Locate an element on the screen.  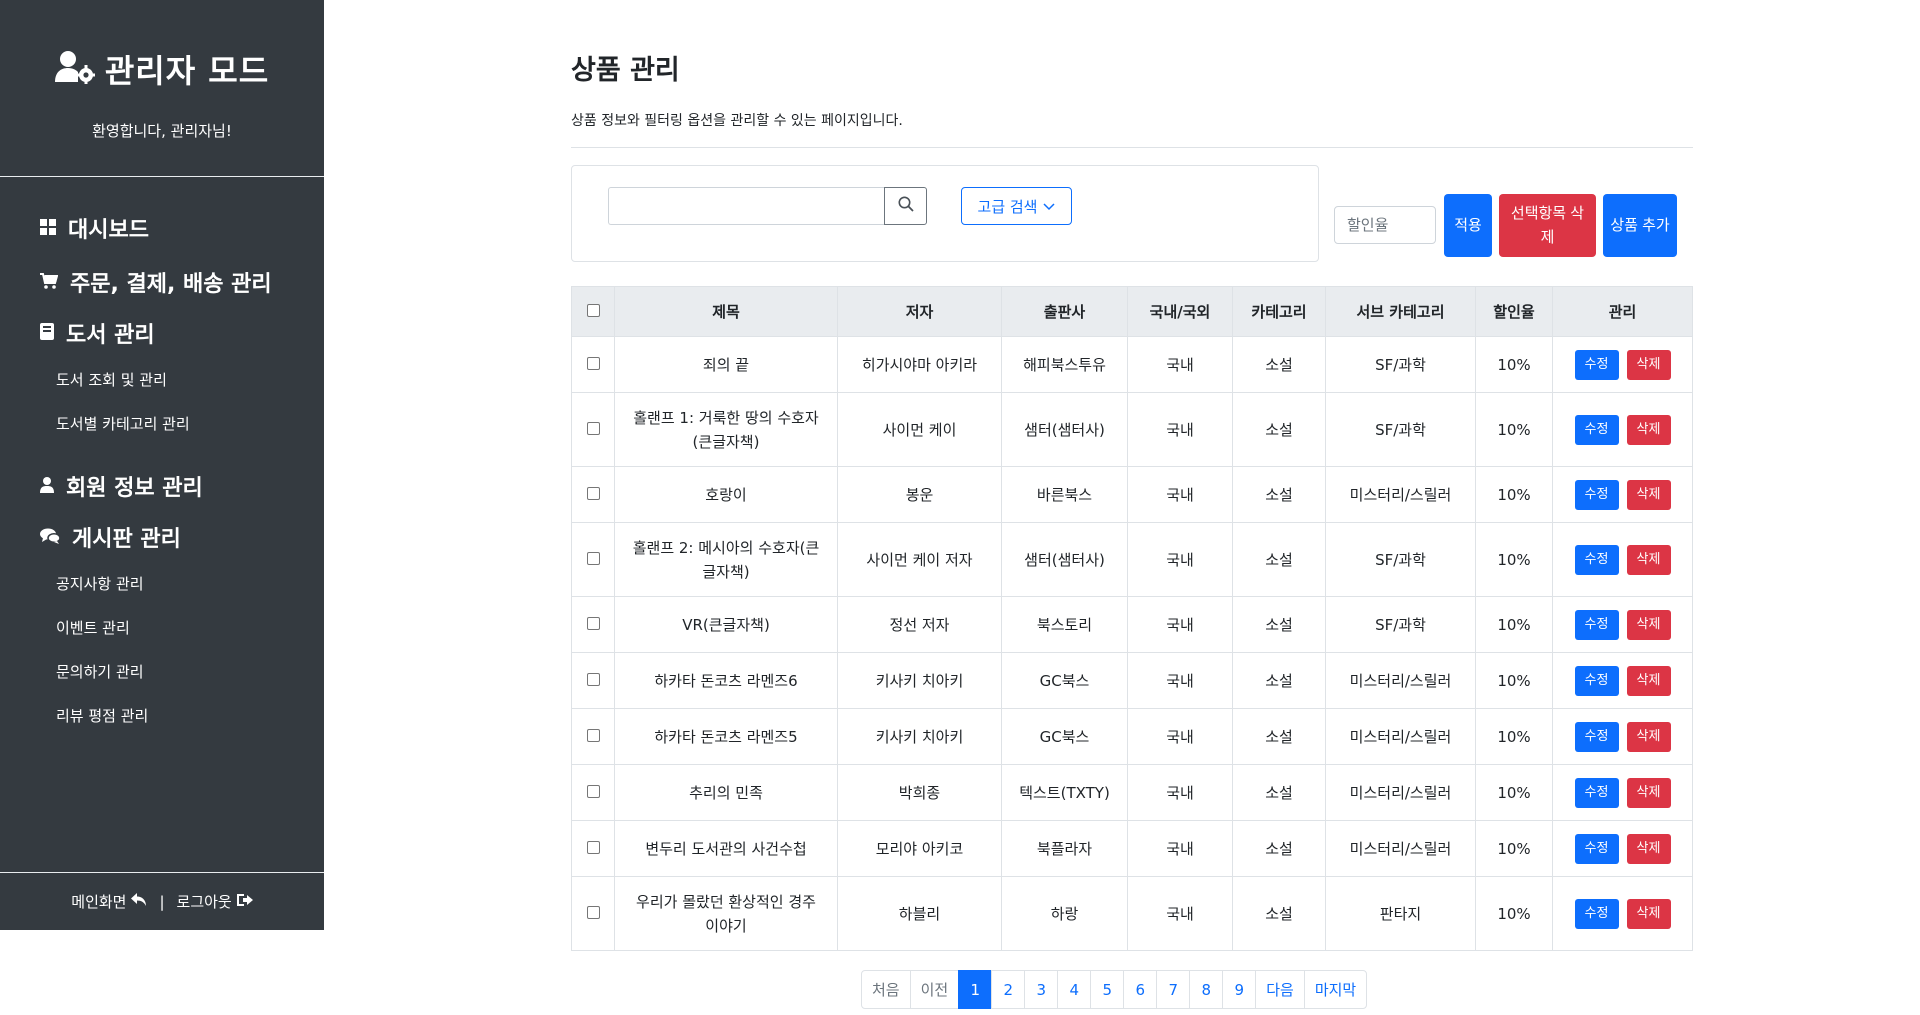
page-2: 2 is located at coordinates (1008, 989).